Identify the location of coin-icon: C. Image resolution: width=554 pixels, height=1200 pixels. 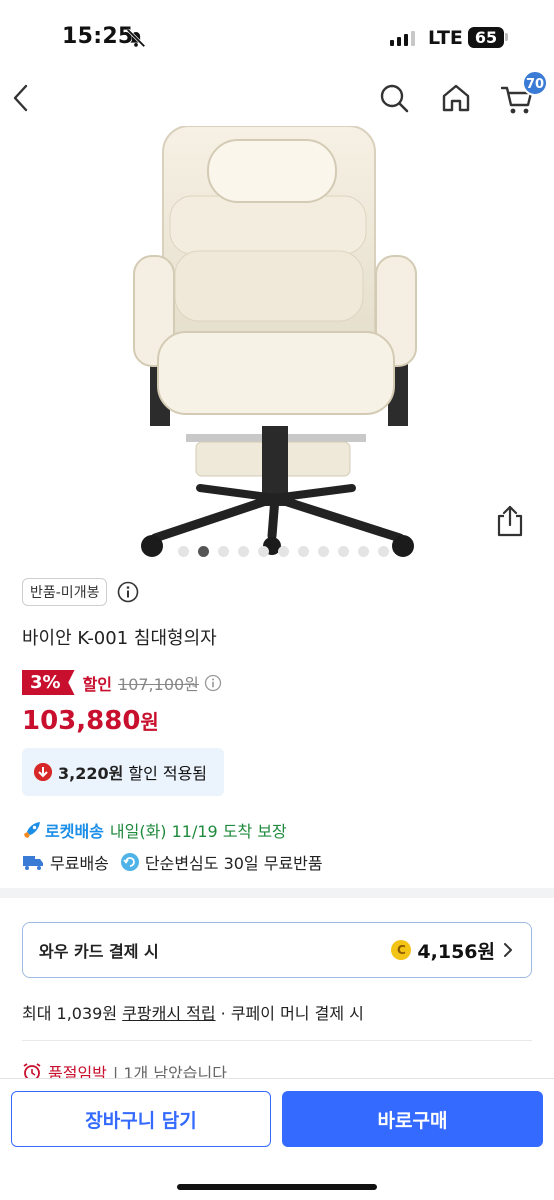
(401, 950).